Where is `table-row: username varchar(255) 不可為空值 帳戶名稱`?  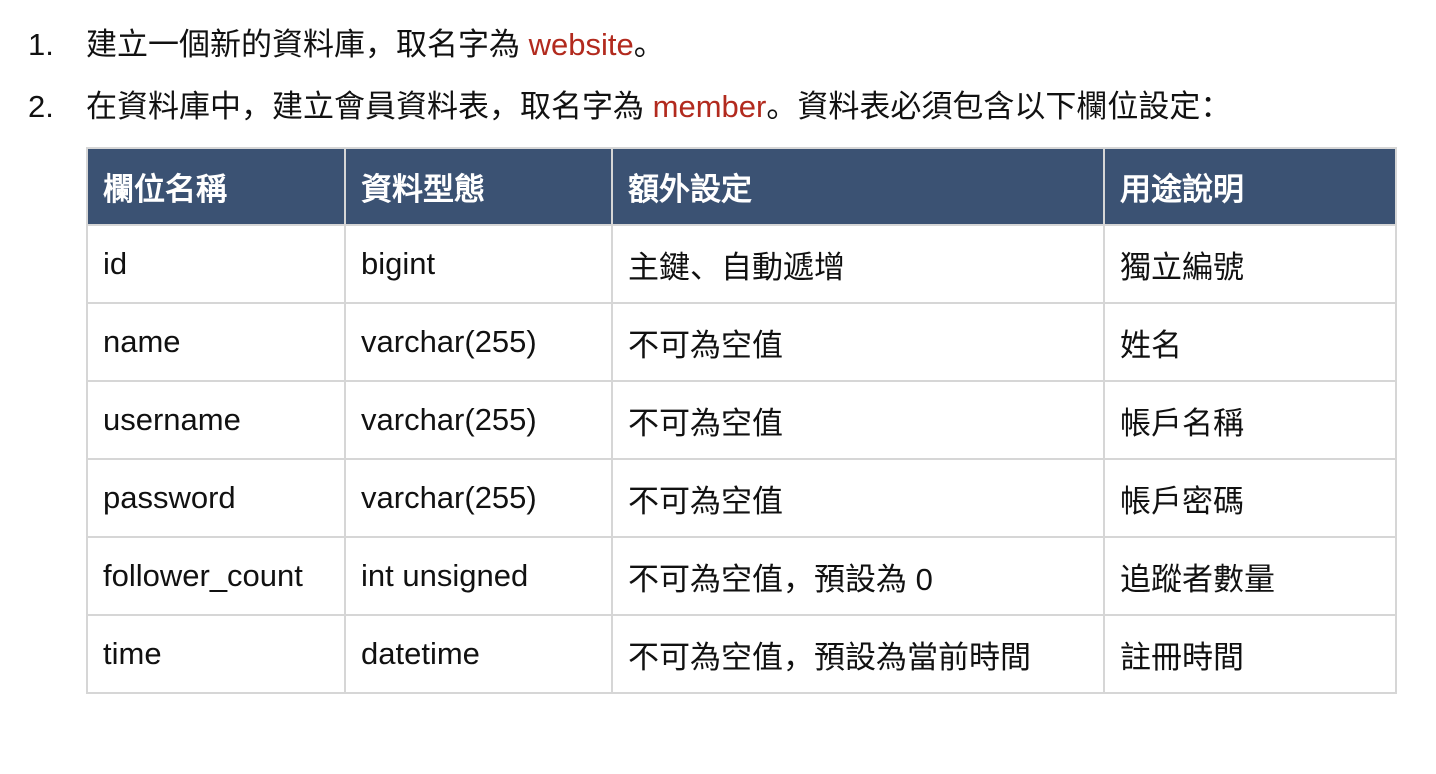
table-row: username varchar(255) 不可為空值 帳戶名稱 is located at coordinates (741, 420).